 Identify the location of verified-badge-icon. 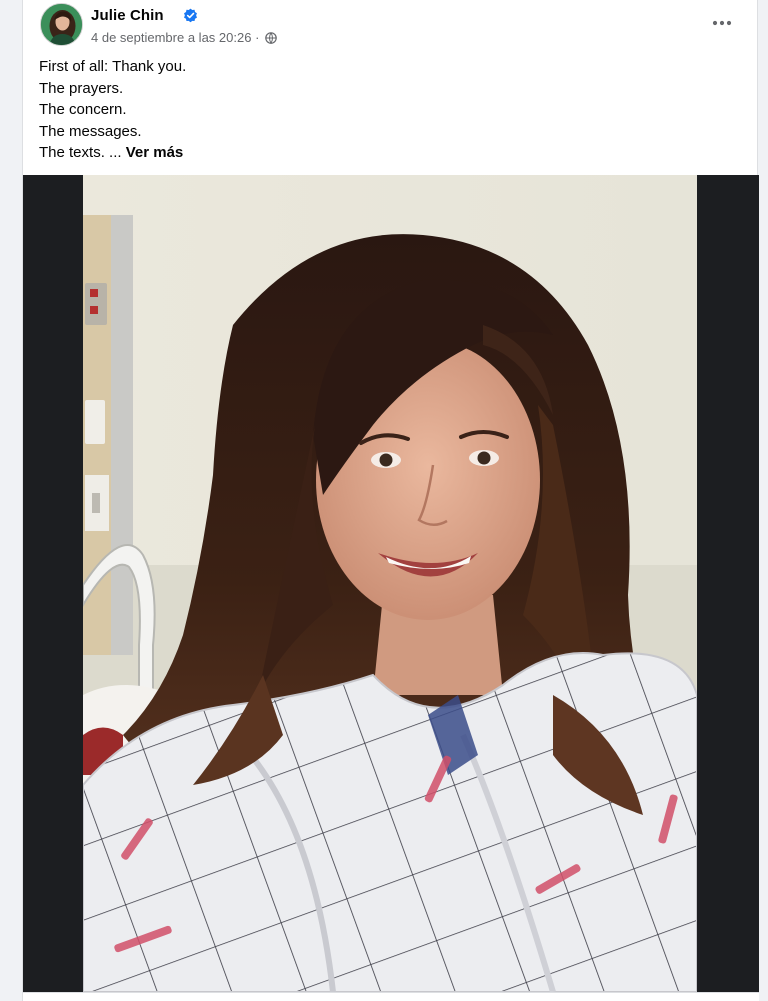
(190, 15).